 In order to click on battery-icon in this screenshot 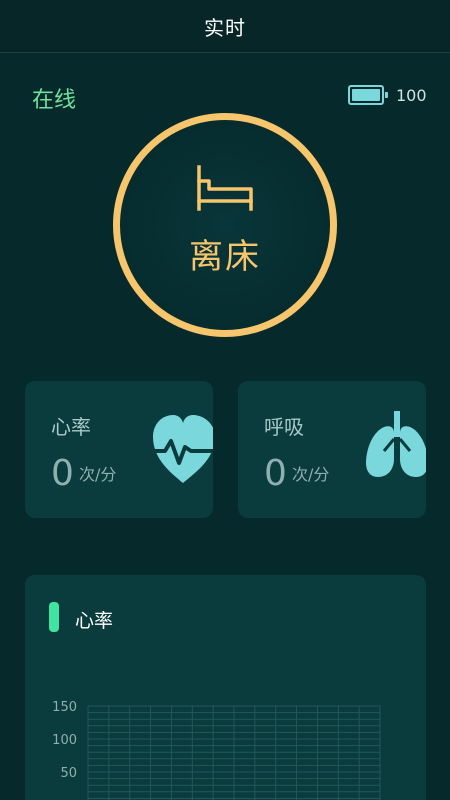, I will do `click(368, 95)`.